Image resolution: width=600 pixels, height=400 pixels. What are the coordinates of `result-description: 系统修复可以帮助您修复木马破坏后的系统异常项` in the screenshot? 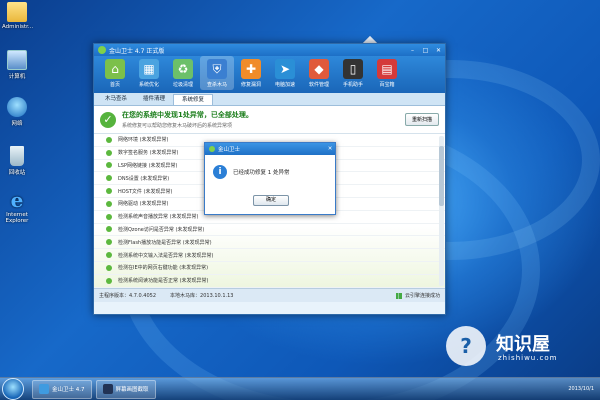 It's located at (177, 126).